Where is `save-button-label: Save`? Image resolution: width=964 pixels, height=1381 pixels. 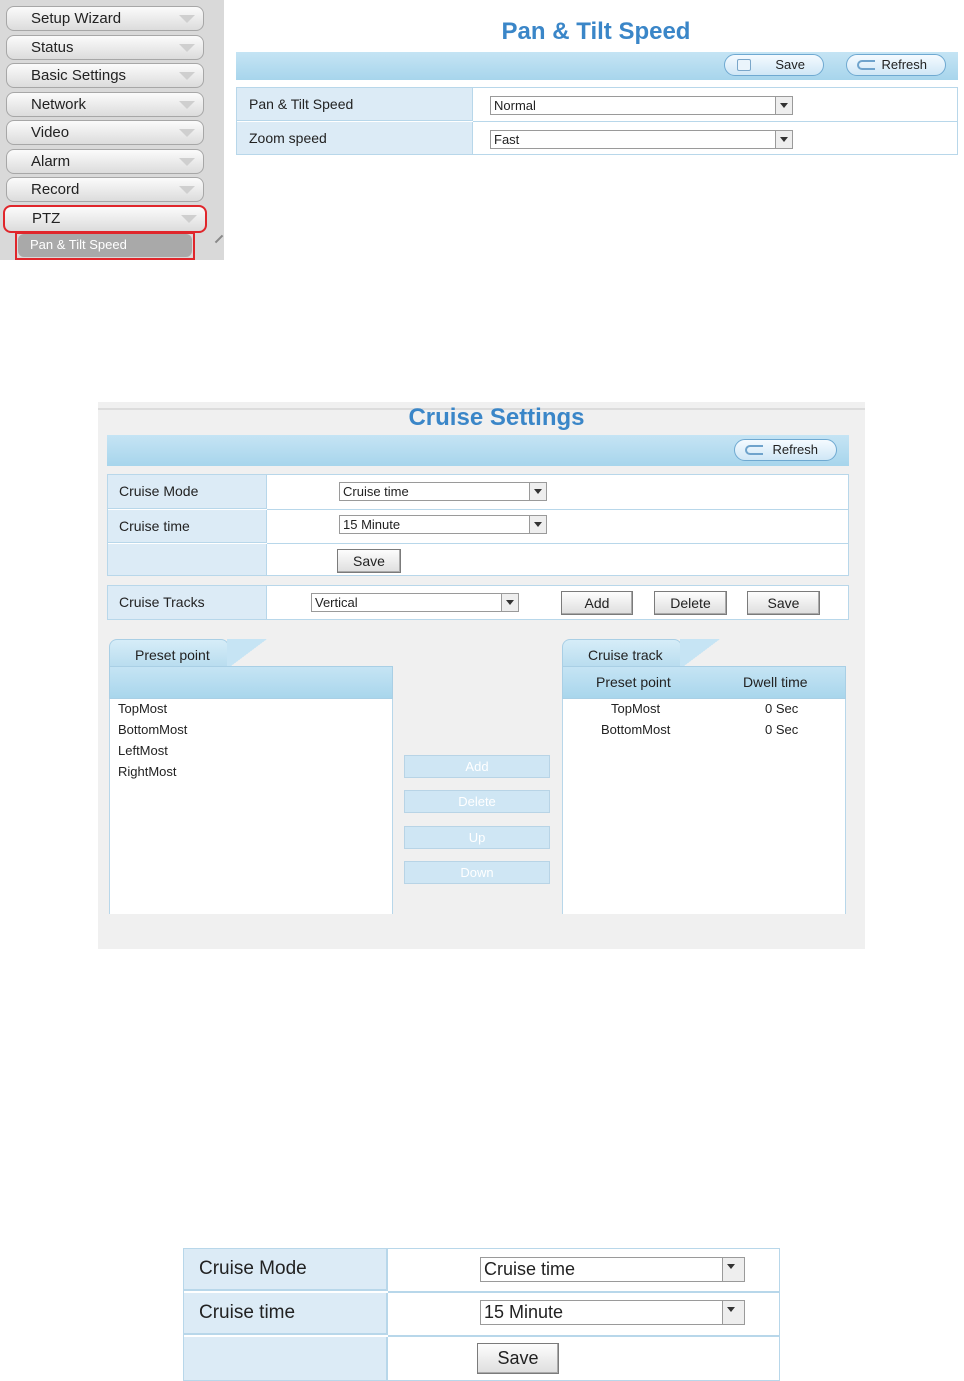 save-button-label: Save is located at coordinates (790, 64).